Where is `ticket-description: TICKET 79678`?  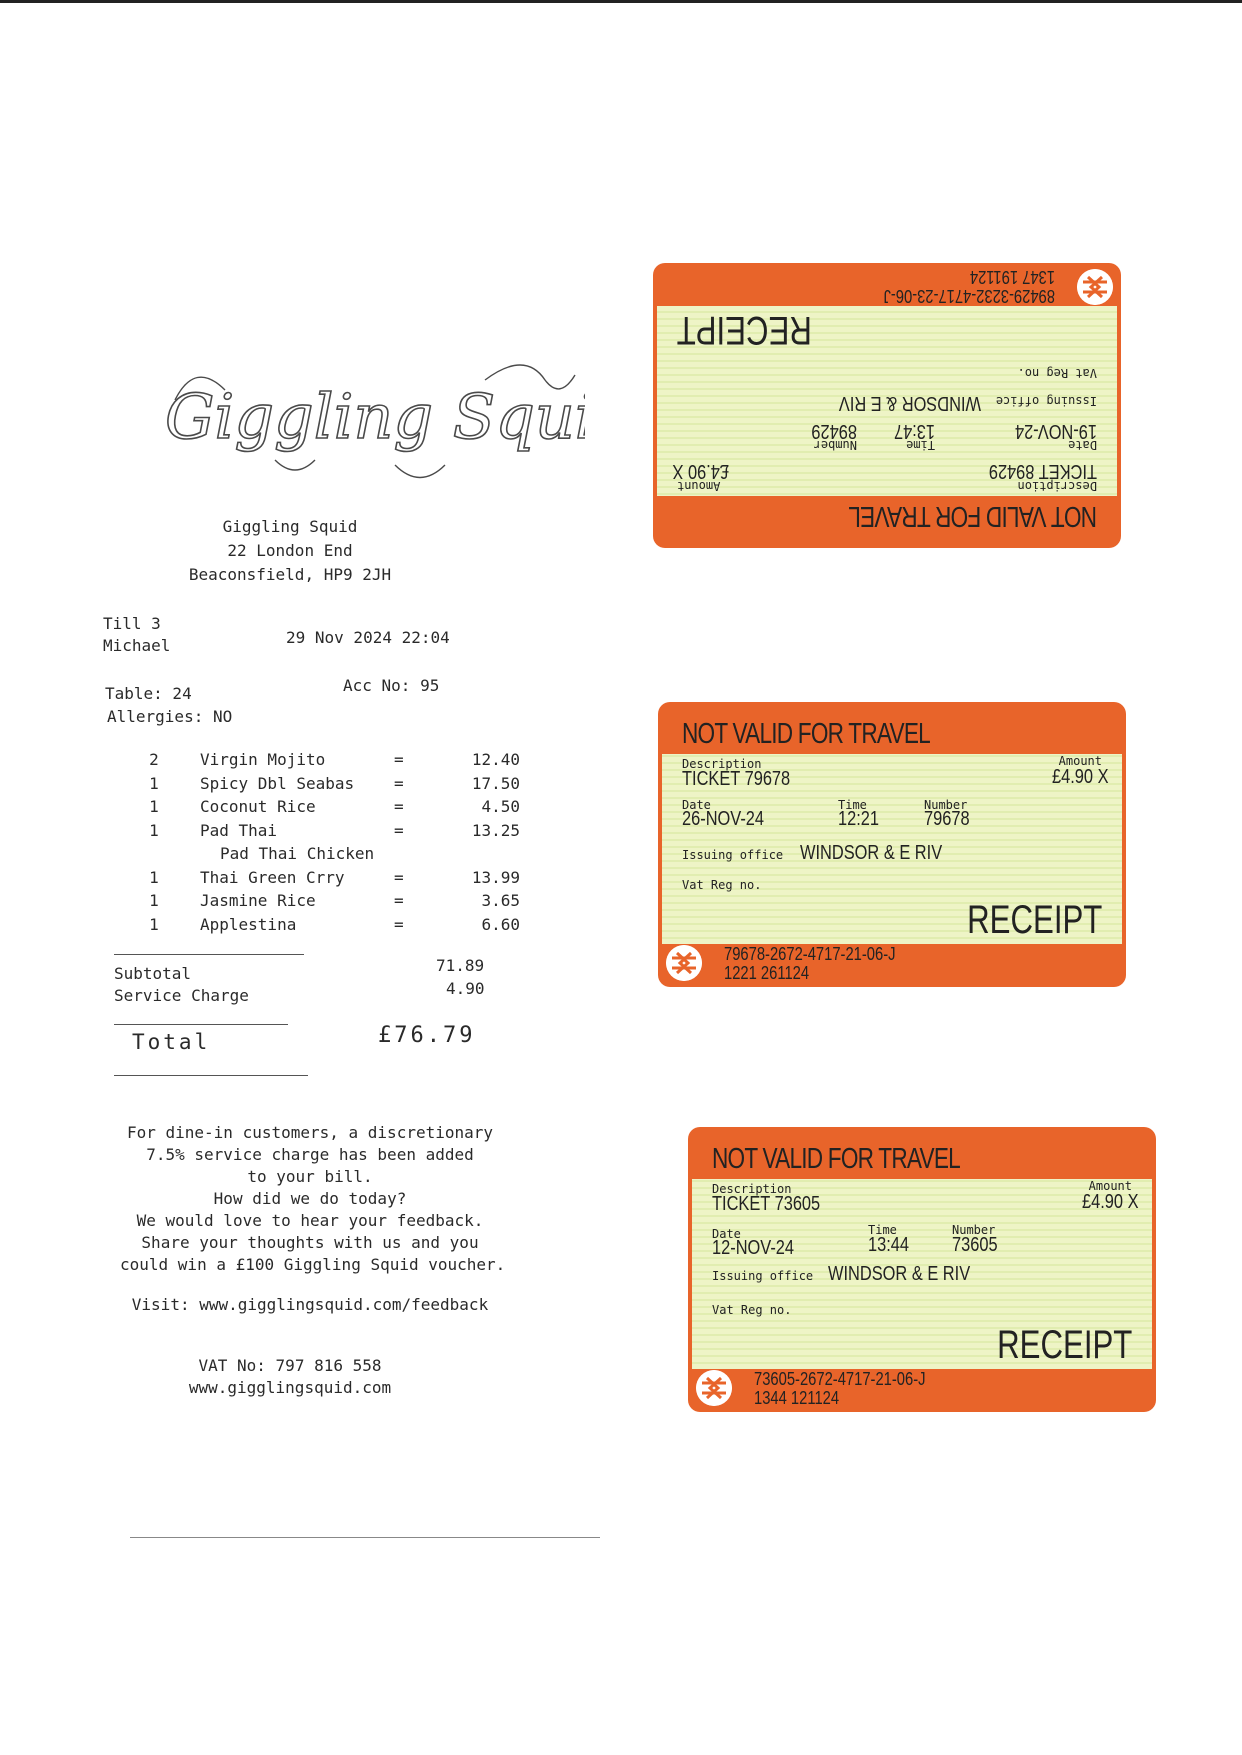
ticket-description: TICKET 79678 is located at coordinates (736, 779).